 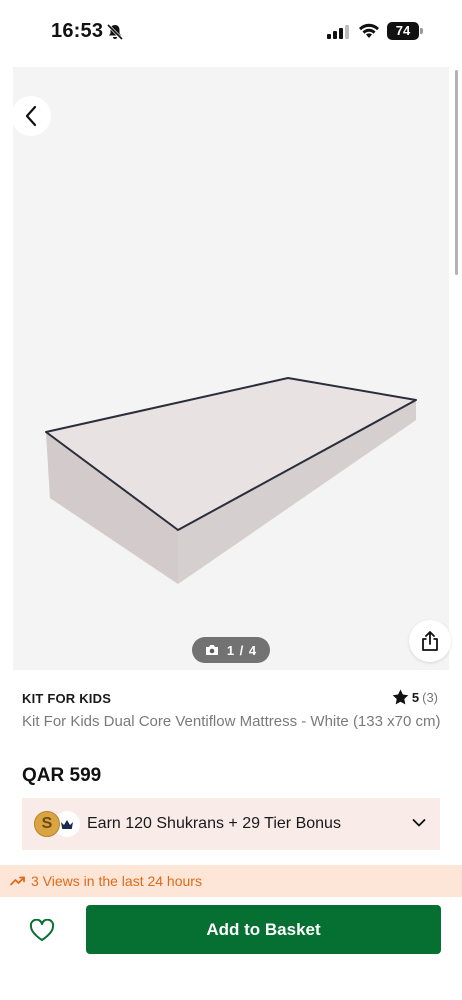 I want to click on add-to-basket-button: Add to Basket, so click(x=263, y=929).